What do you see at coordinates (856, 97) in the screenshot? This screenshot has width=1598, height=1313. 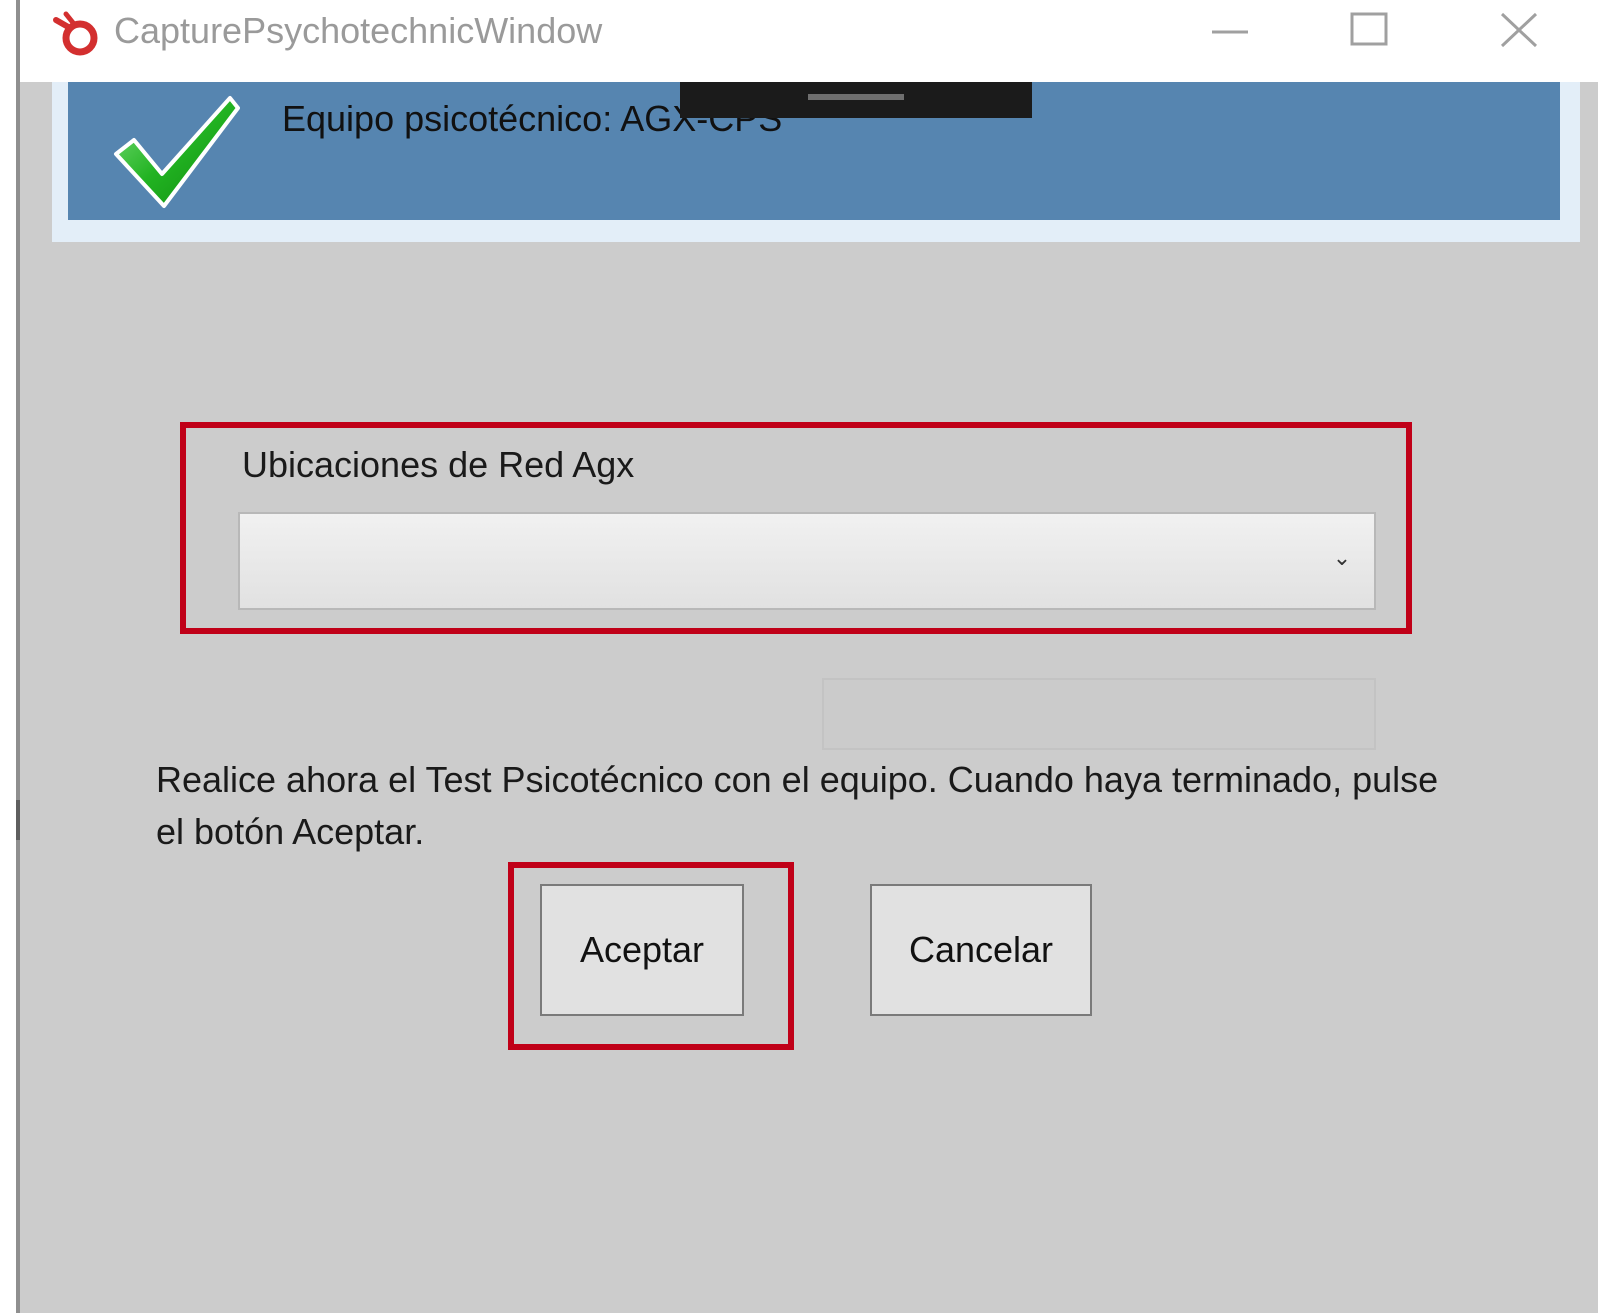 I see `redaction-bar` at bounding box center [856, 97].